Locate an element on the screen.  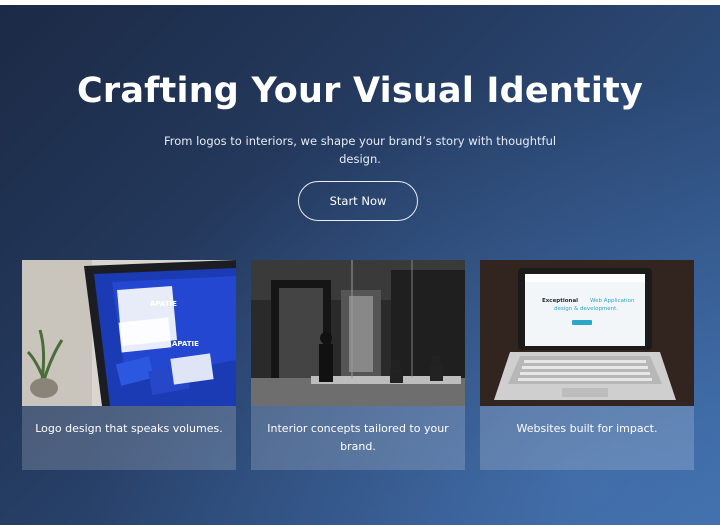
logo-mockup-text: APATIE is located at coordinates (163, 304).